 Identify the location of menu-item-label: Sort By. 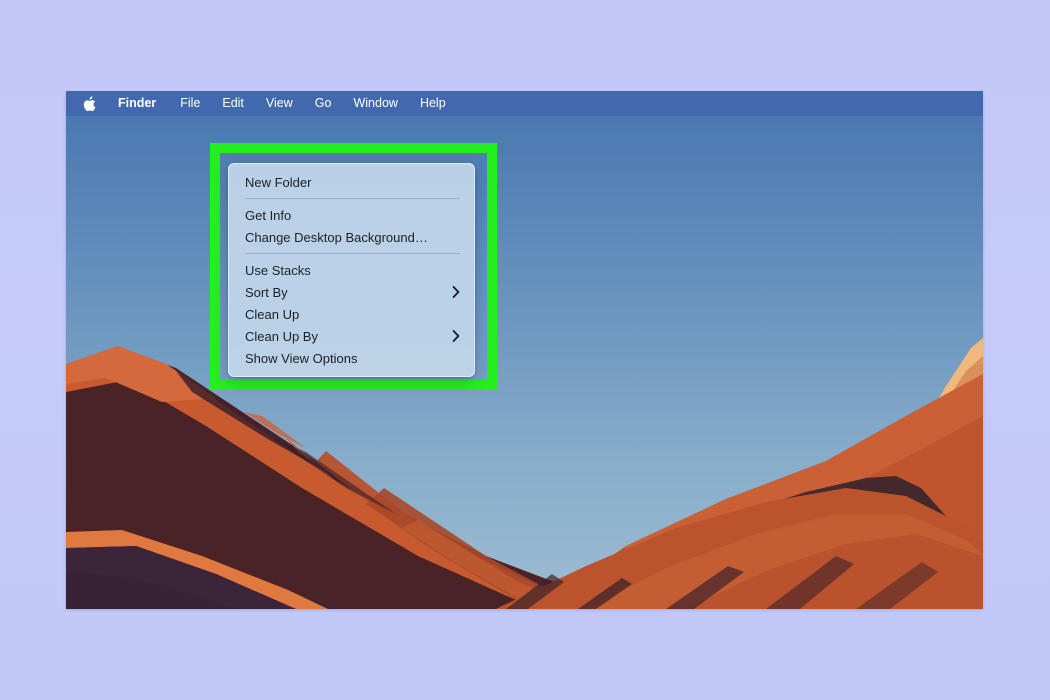
(266, 292).